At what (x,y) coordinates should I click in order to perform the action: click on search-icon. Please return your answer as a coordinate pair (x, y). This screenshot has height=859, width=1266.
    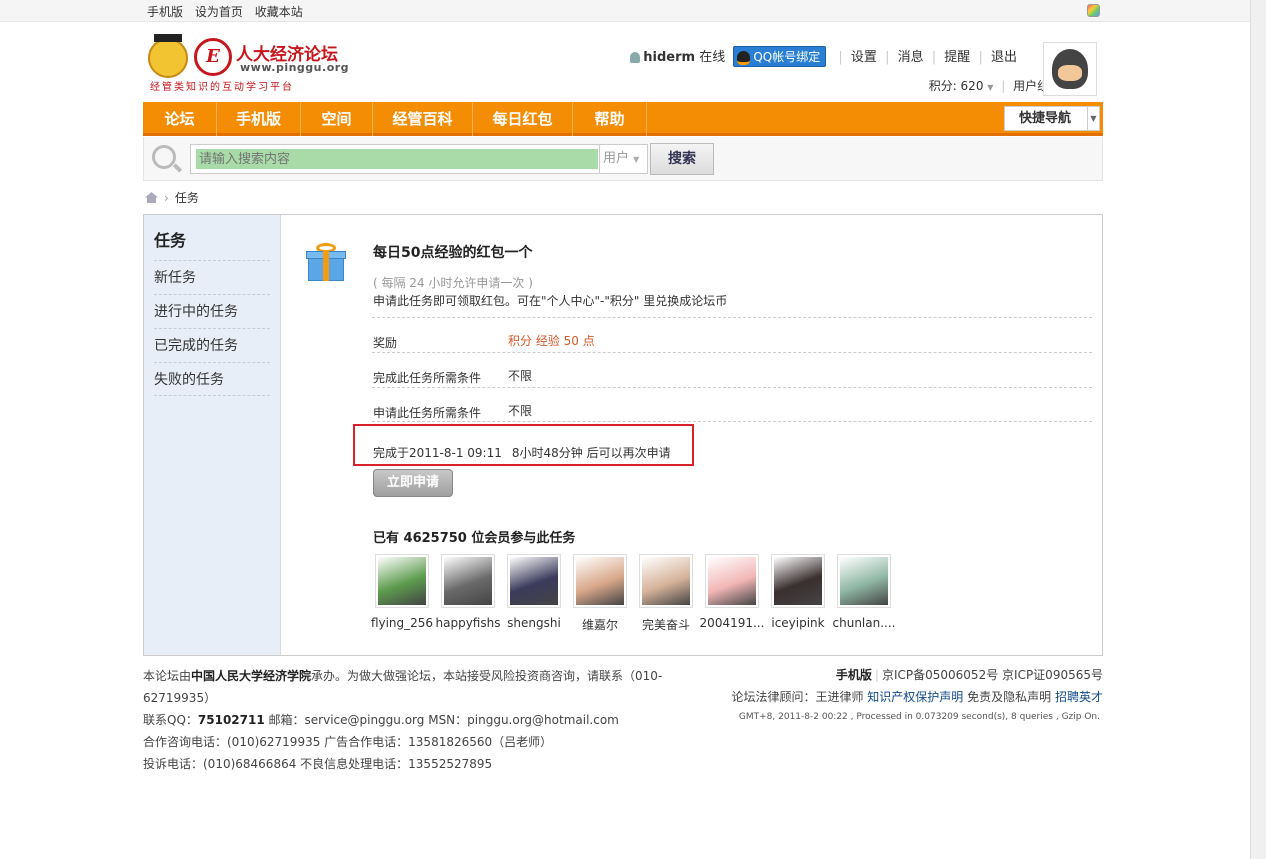
    Looking at the image, I should click on (164, 157).